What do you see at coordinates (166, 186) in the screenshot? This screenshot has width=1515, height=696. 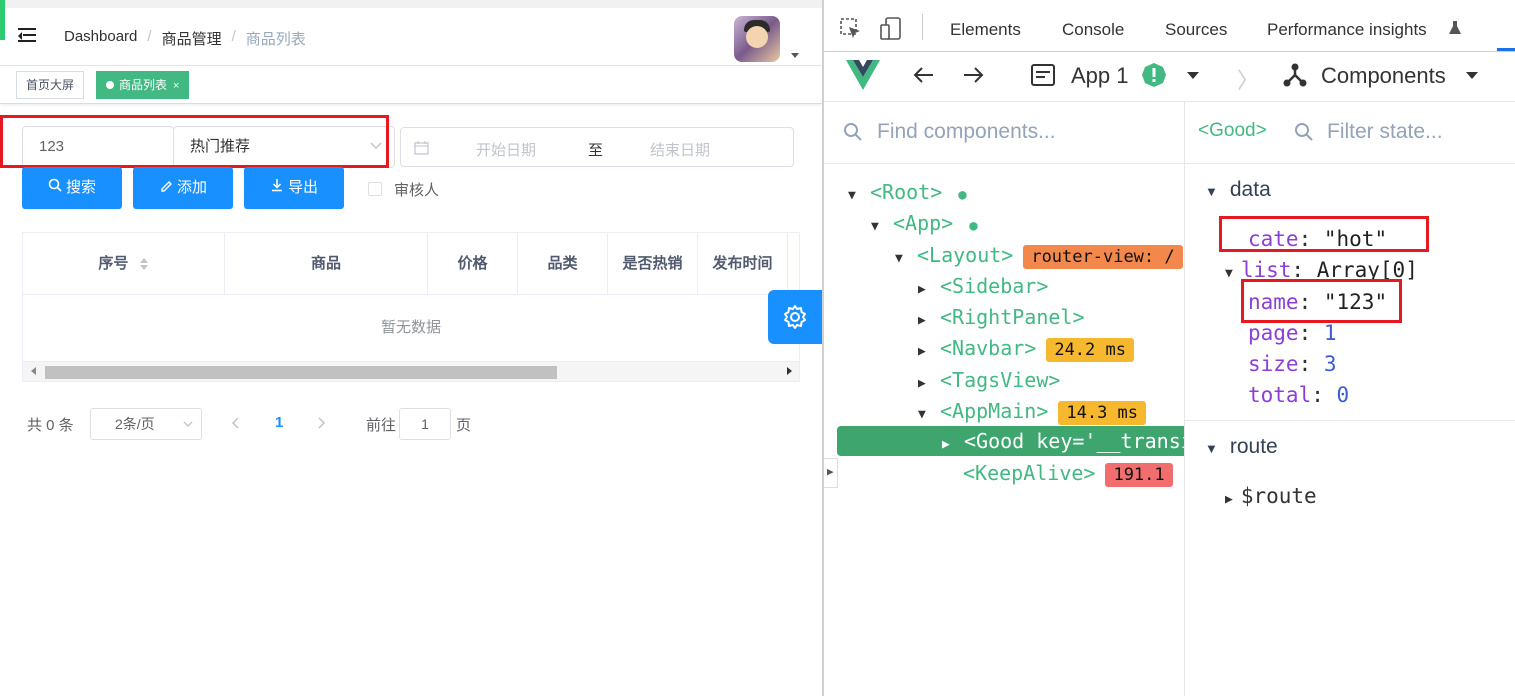 I see `edit-icon` at bounding box center [166, 186].